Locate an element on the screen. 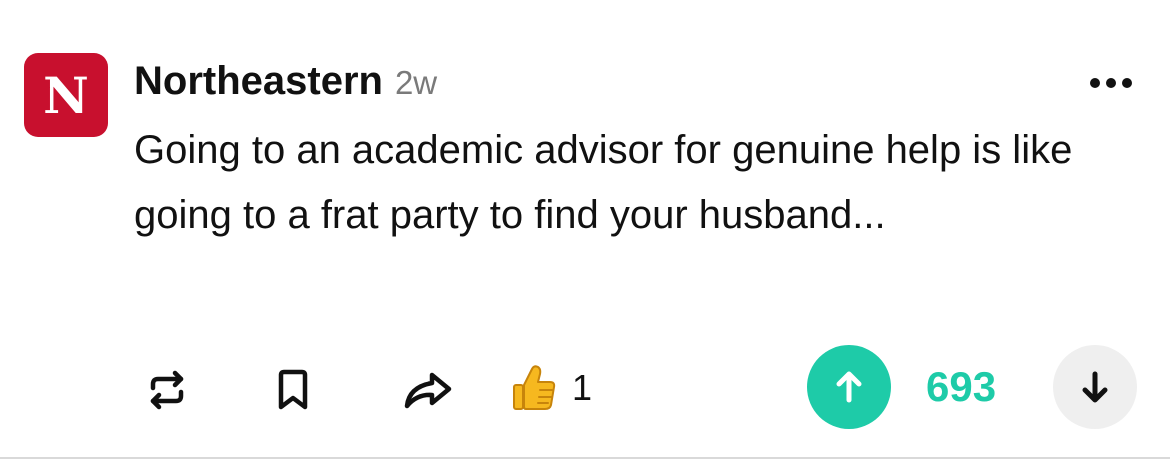 The image size is (1170, 470). upvote-button is located at coordinates (849, 387).